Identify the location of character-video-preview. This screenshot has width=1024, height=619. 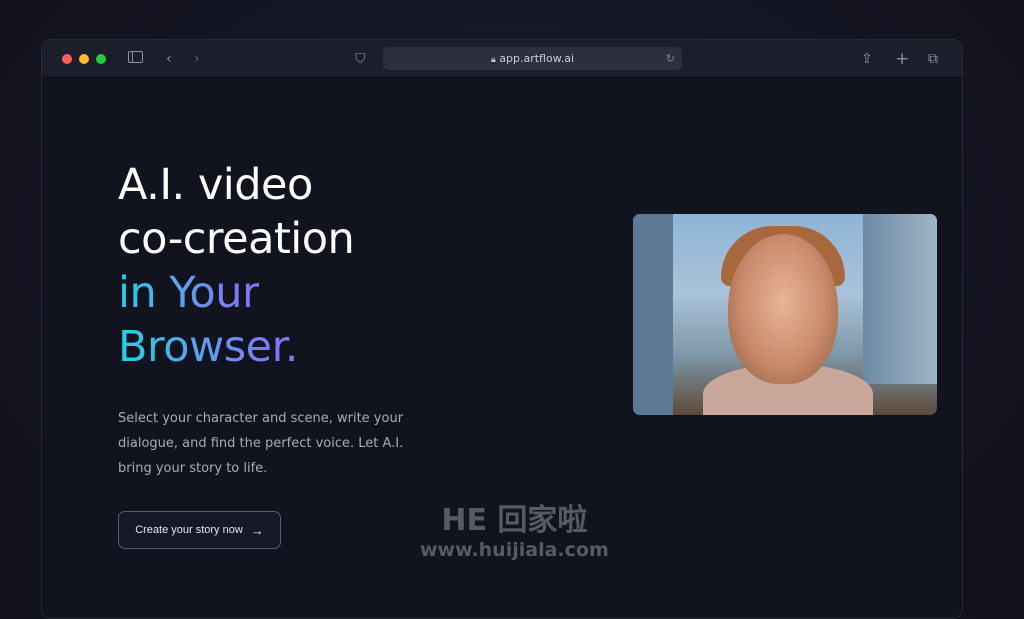
(785, 314).